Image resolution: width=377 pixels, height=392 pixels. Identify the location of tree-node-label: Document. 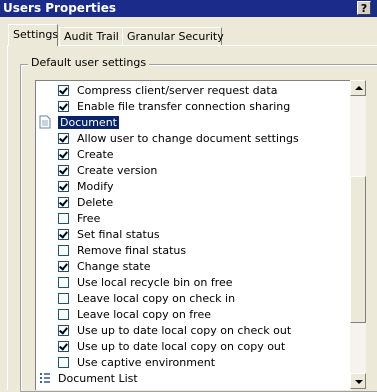
(88, 122).